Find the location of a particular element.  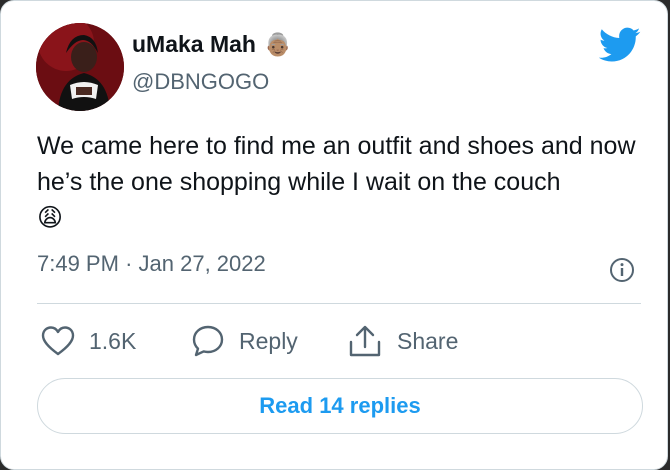

reply-label: Reply is located at coordinates (268, 340).